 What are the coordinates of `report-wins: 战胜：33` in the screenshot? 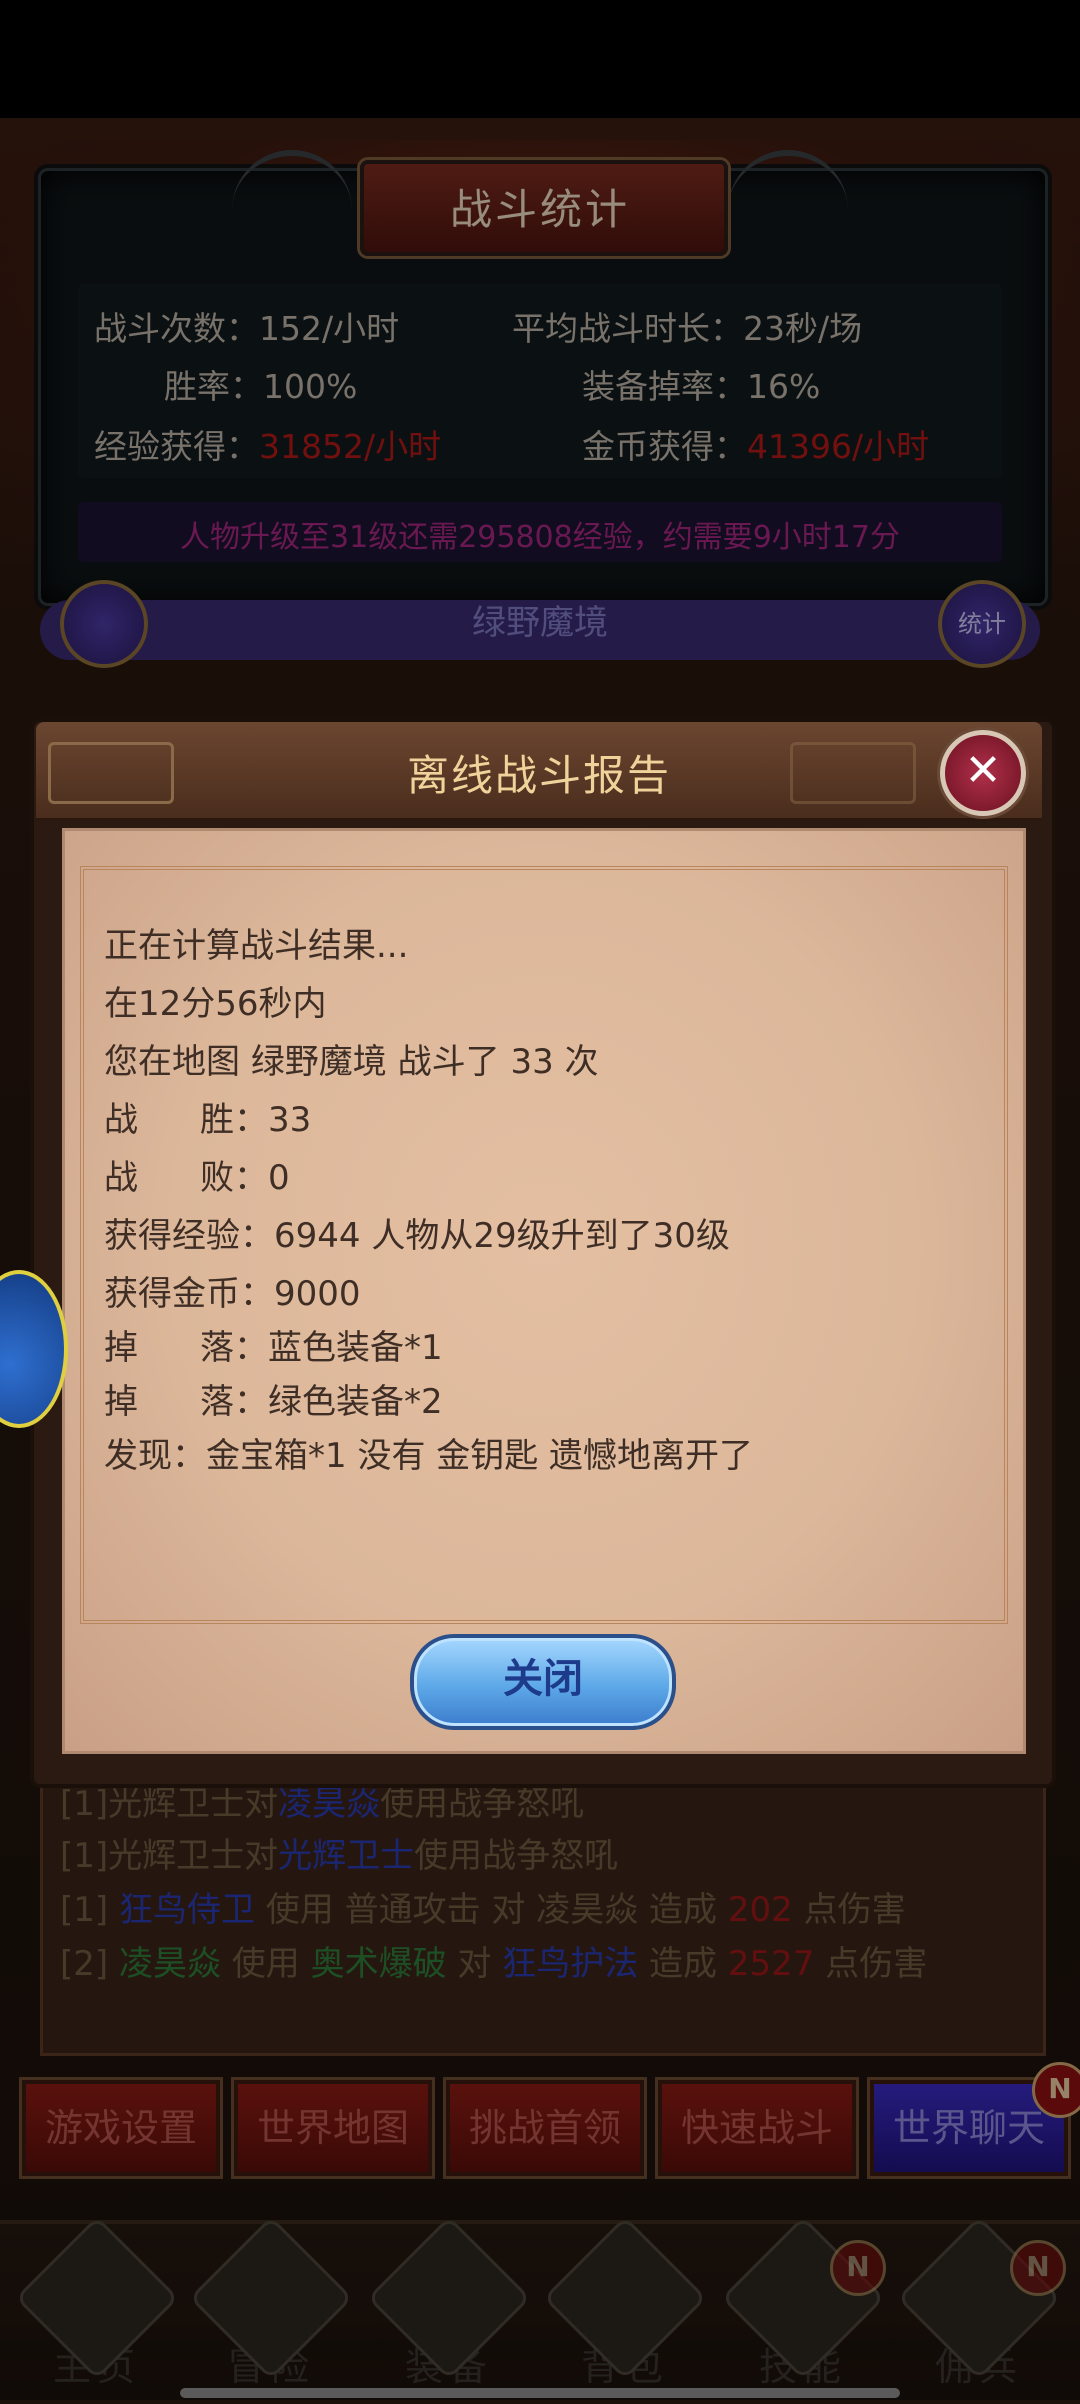 It's located at (208, 1120).